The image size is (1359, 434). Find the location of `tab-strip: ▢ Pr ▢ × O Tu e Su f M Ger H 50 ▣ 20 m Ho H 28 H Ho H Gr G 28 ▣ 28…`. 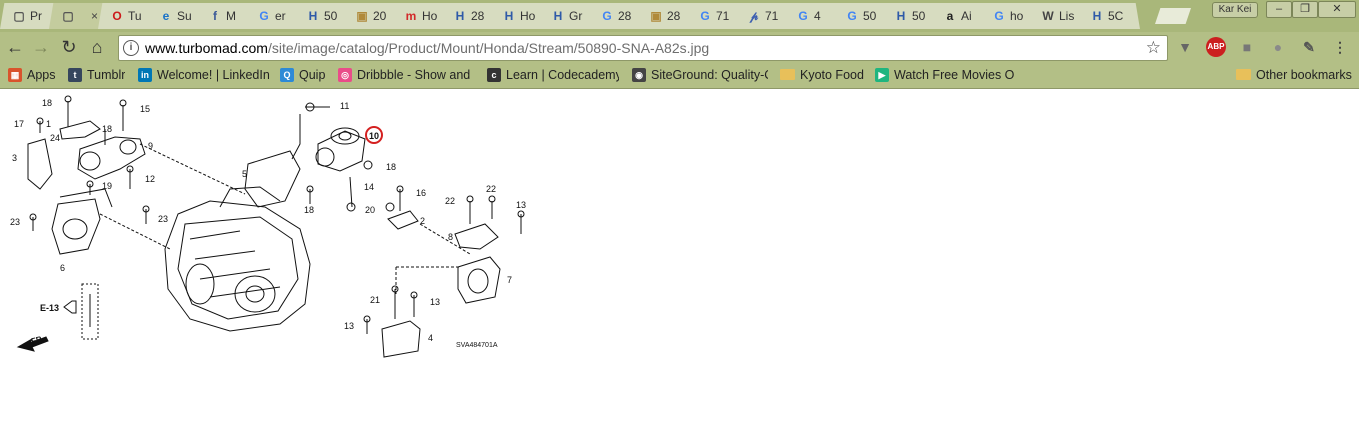

tab-strip: ▢ Pr ▢ × O Tu e Su f M Ger H 50 ▣ 20 m Ho H 28 H Ho H Gr G 28 ▣ 28… is located at coordinates (679, 16).